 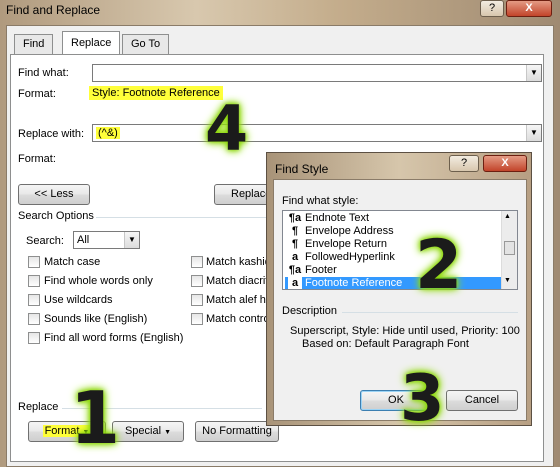 I want to click on match-case-checkbox, so click(x=34, y=262).